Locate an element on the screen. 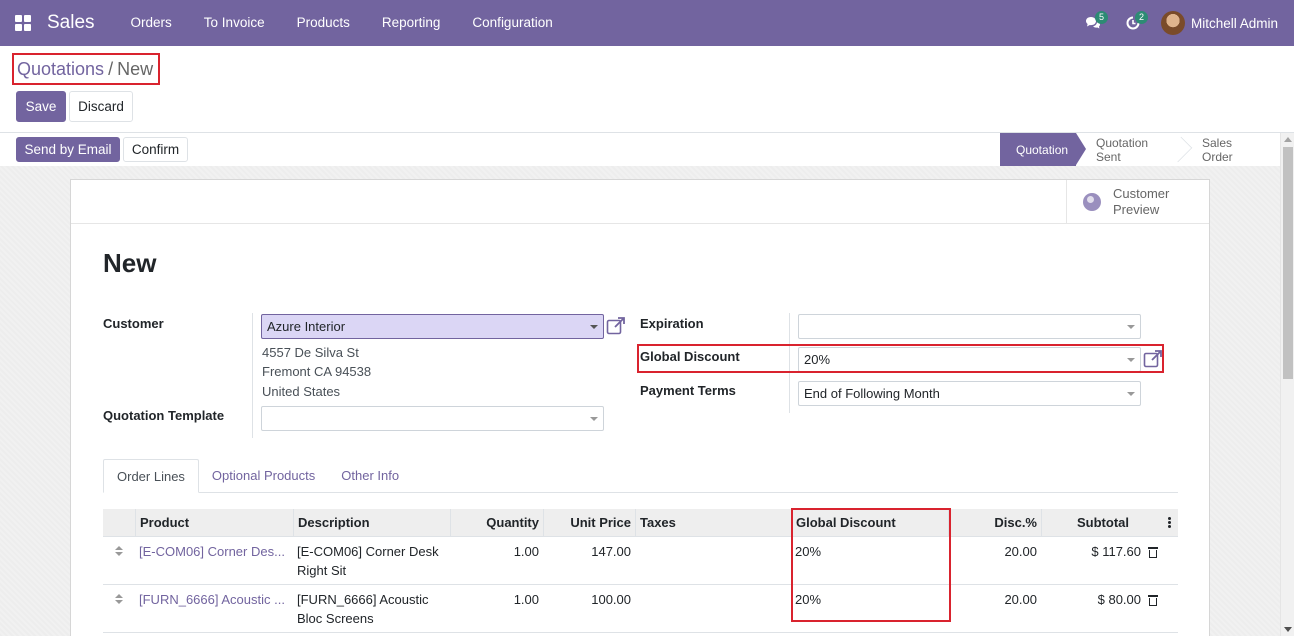 Image resolution: width=1294 pixels, height=636 pixels. scrollbar-thumb is located at coordinates (1288, 263).